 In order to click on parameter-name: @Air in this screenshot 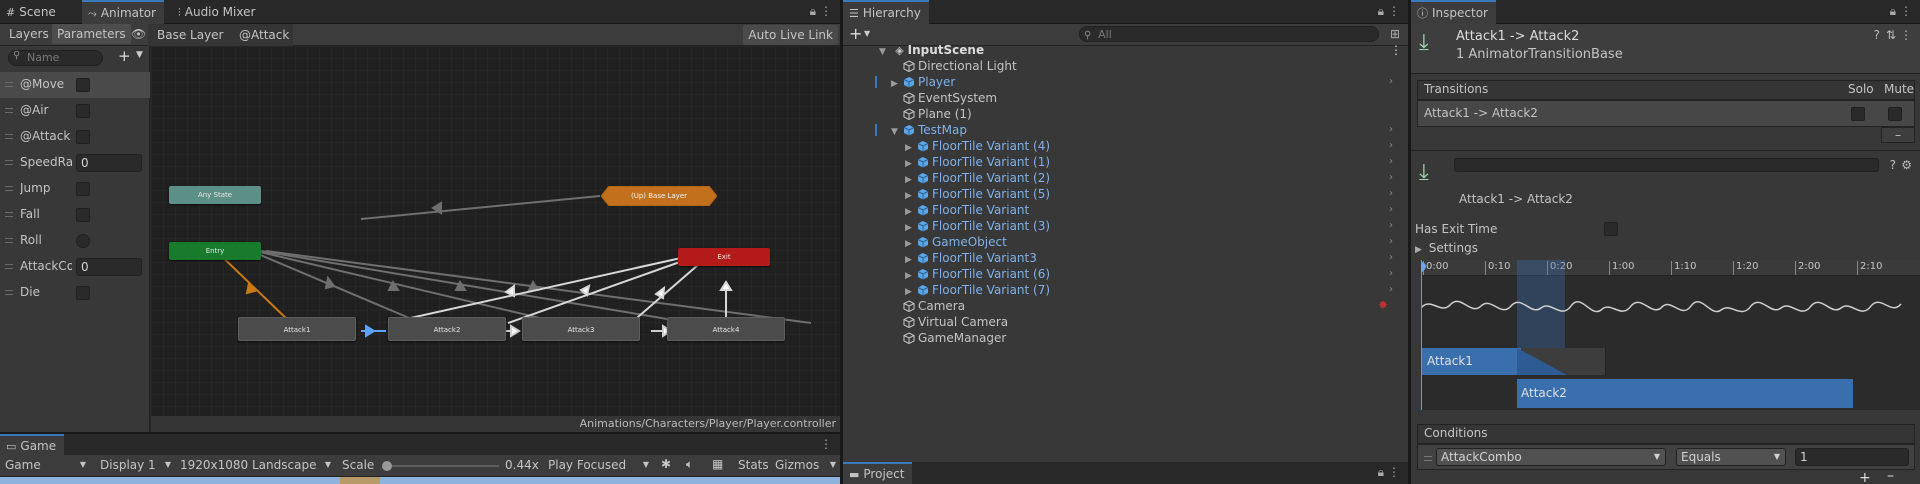, I will do `click(46, 110)`.